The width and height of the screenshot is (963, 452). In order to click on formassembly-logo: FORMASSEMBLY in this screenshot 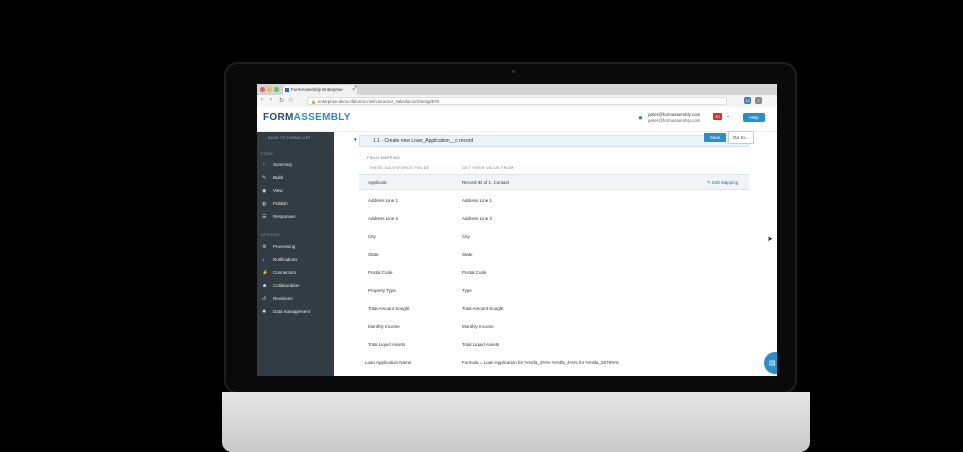, I will do `click(307, 117)`.